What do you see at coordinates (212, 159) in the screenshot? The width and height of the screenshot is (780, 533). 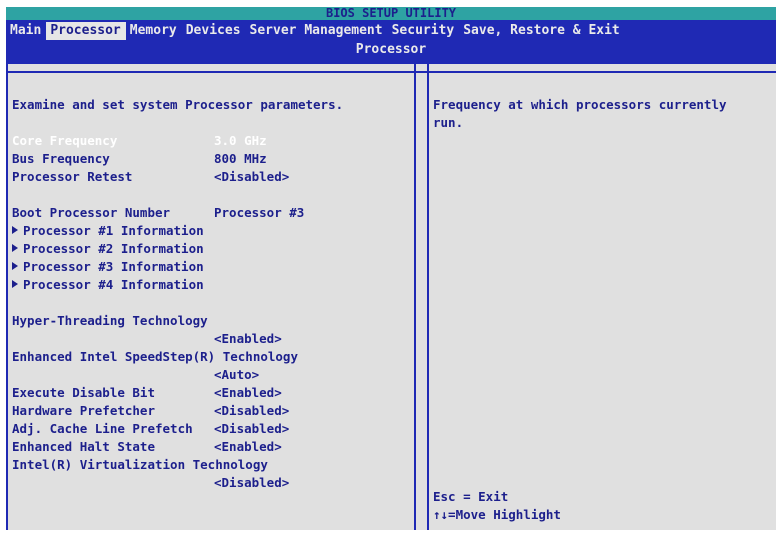 I see `setting-bus-frequency: Bus Frequency 800 MHz` at bounding box center [212, 159].